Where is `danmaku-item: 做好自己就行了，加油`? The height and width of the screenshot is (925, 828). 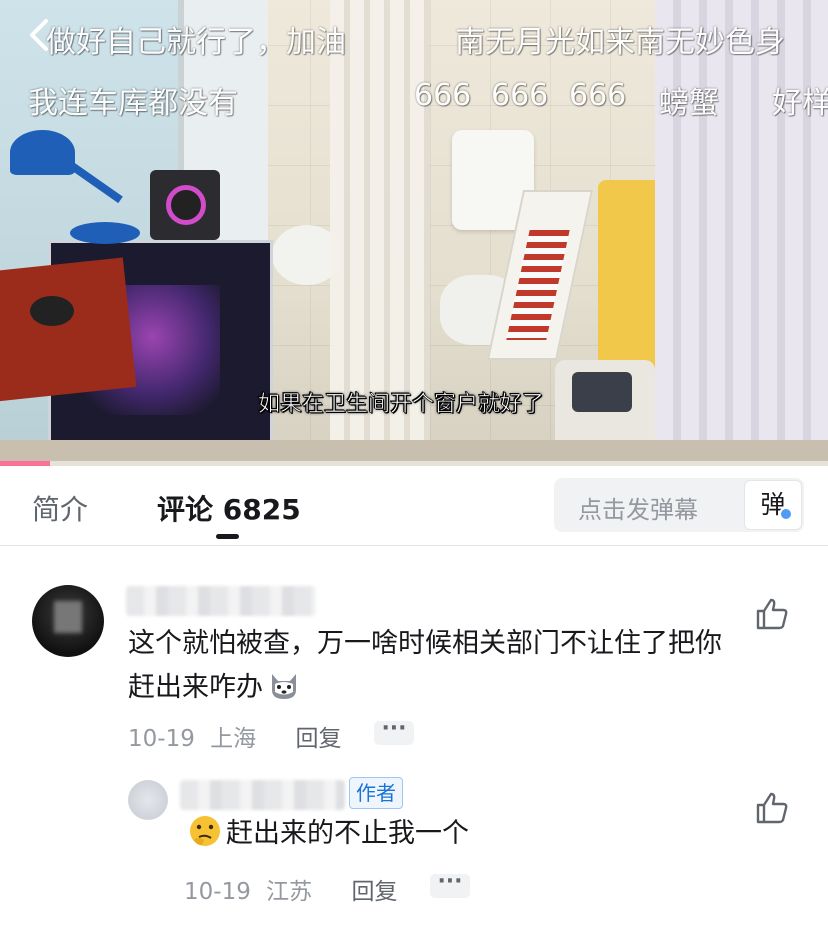 danmaku-item: 做好自己就行了，加油 is located at coordinates (196, 42).